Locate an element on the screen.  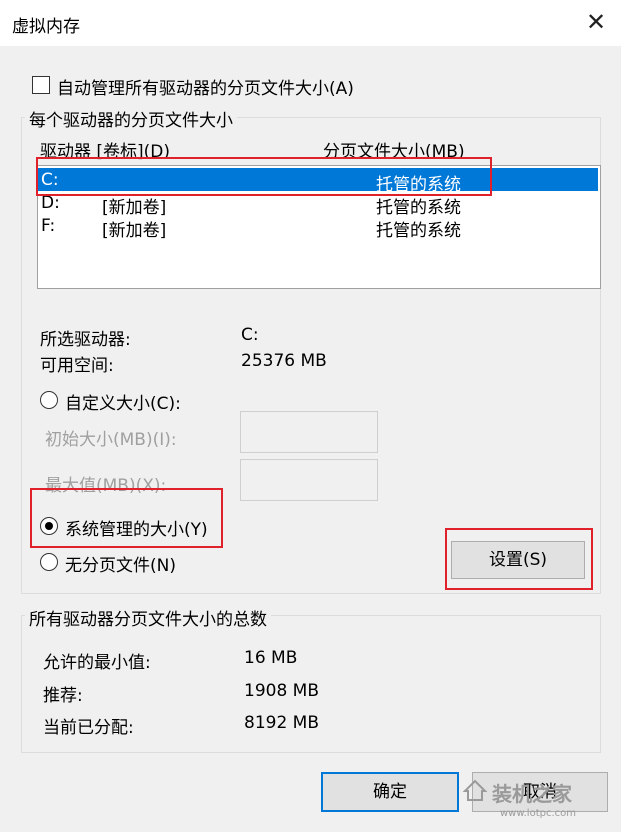
drive-letter: F: is located at coordinates (48, 226).